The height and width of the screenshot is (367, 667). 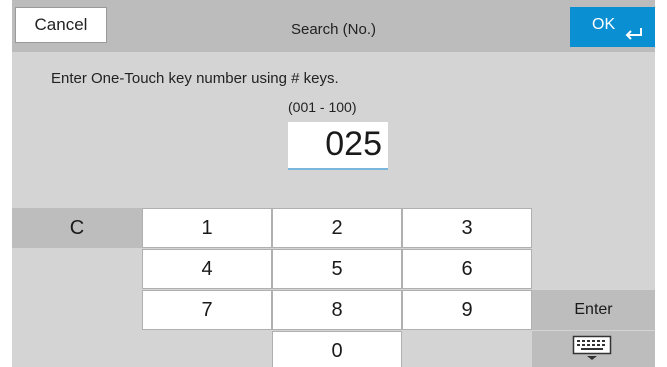 I want to click on key-8: 8, so click(x=337, y=310).